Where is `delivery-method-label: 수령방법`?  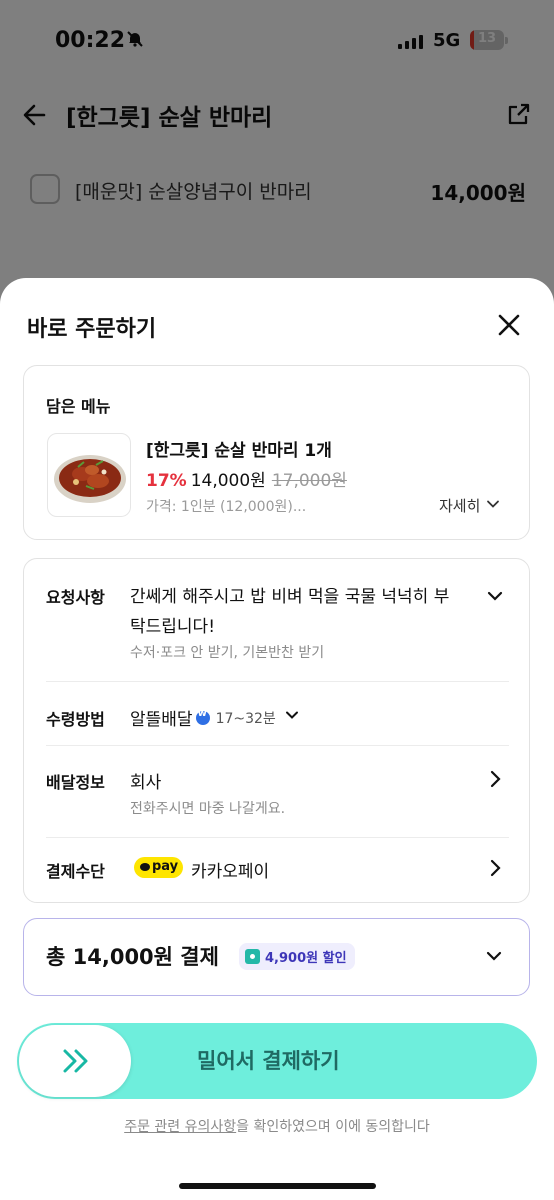
delivery-method-label: 수령방법 is located at coordinates (75, 719).